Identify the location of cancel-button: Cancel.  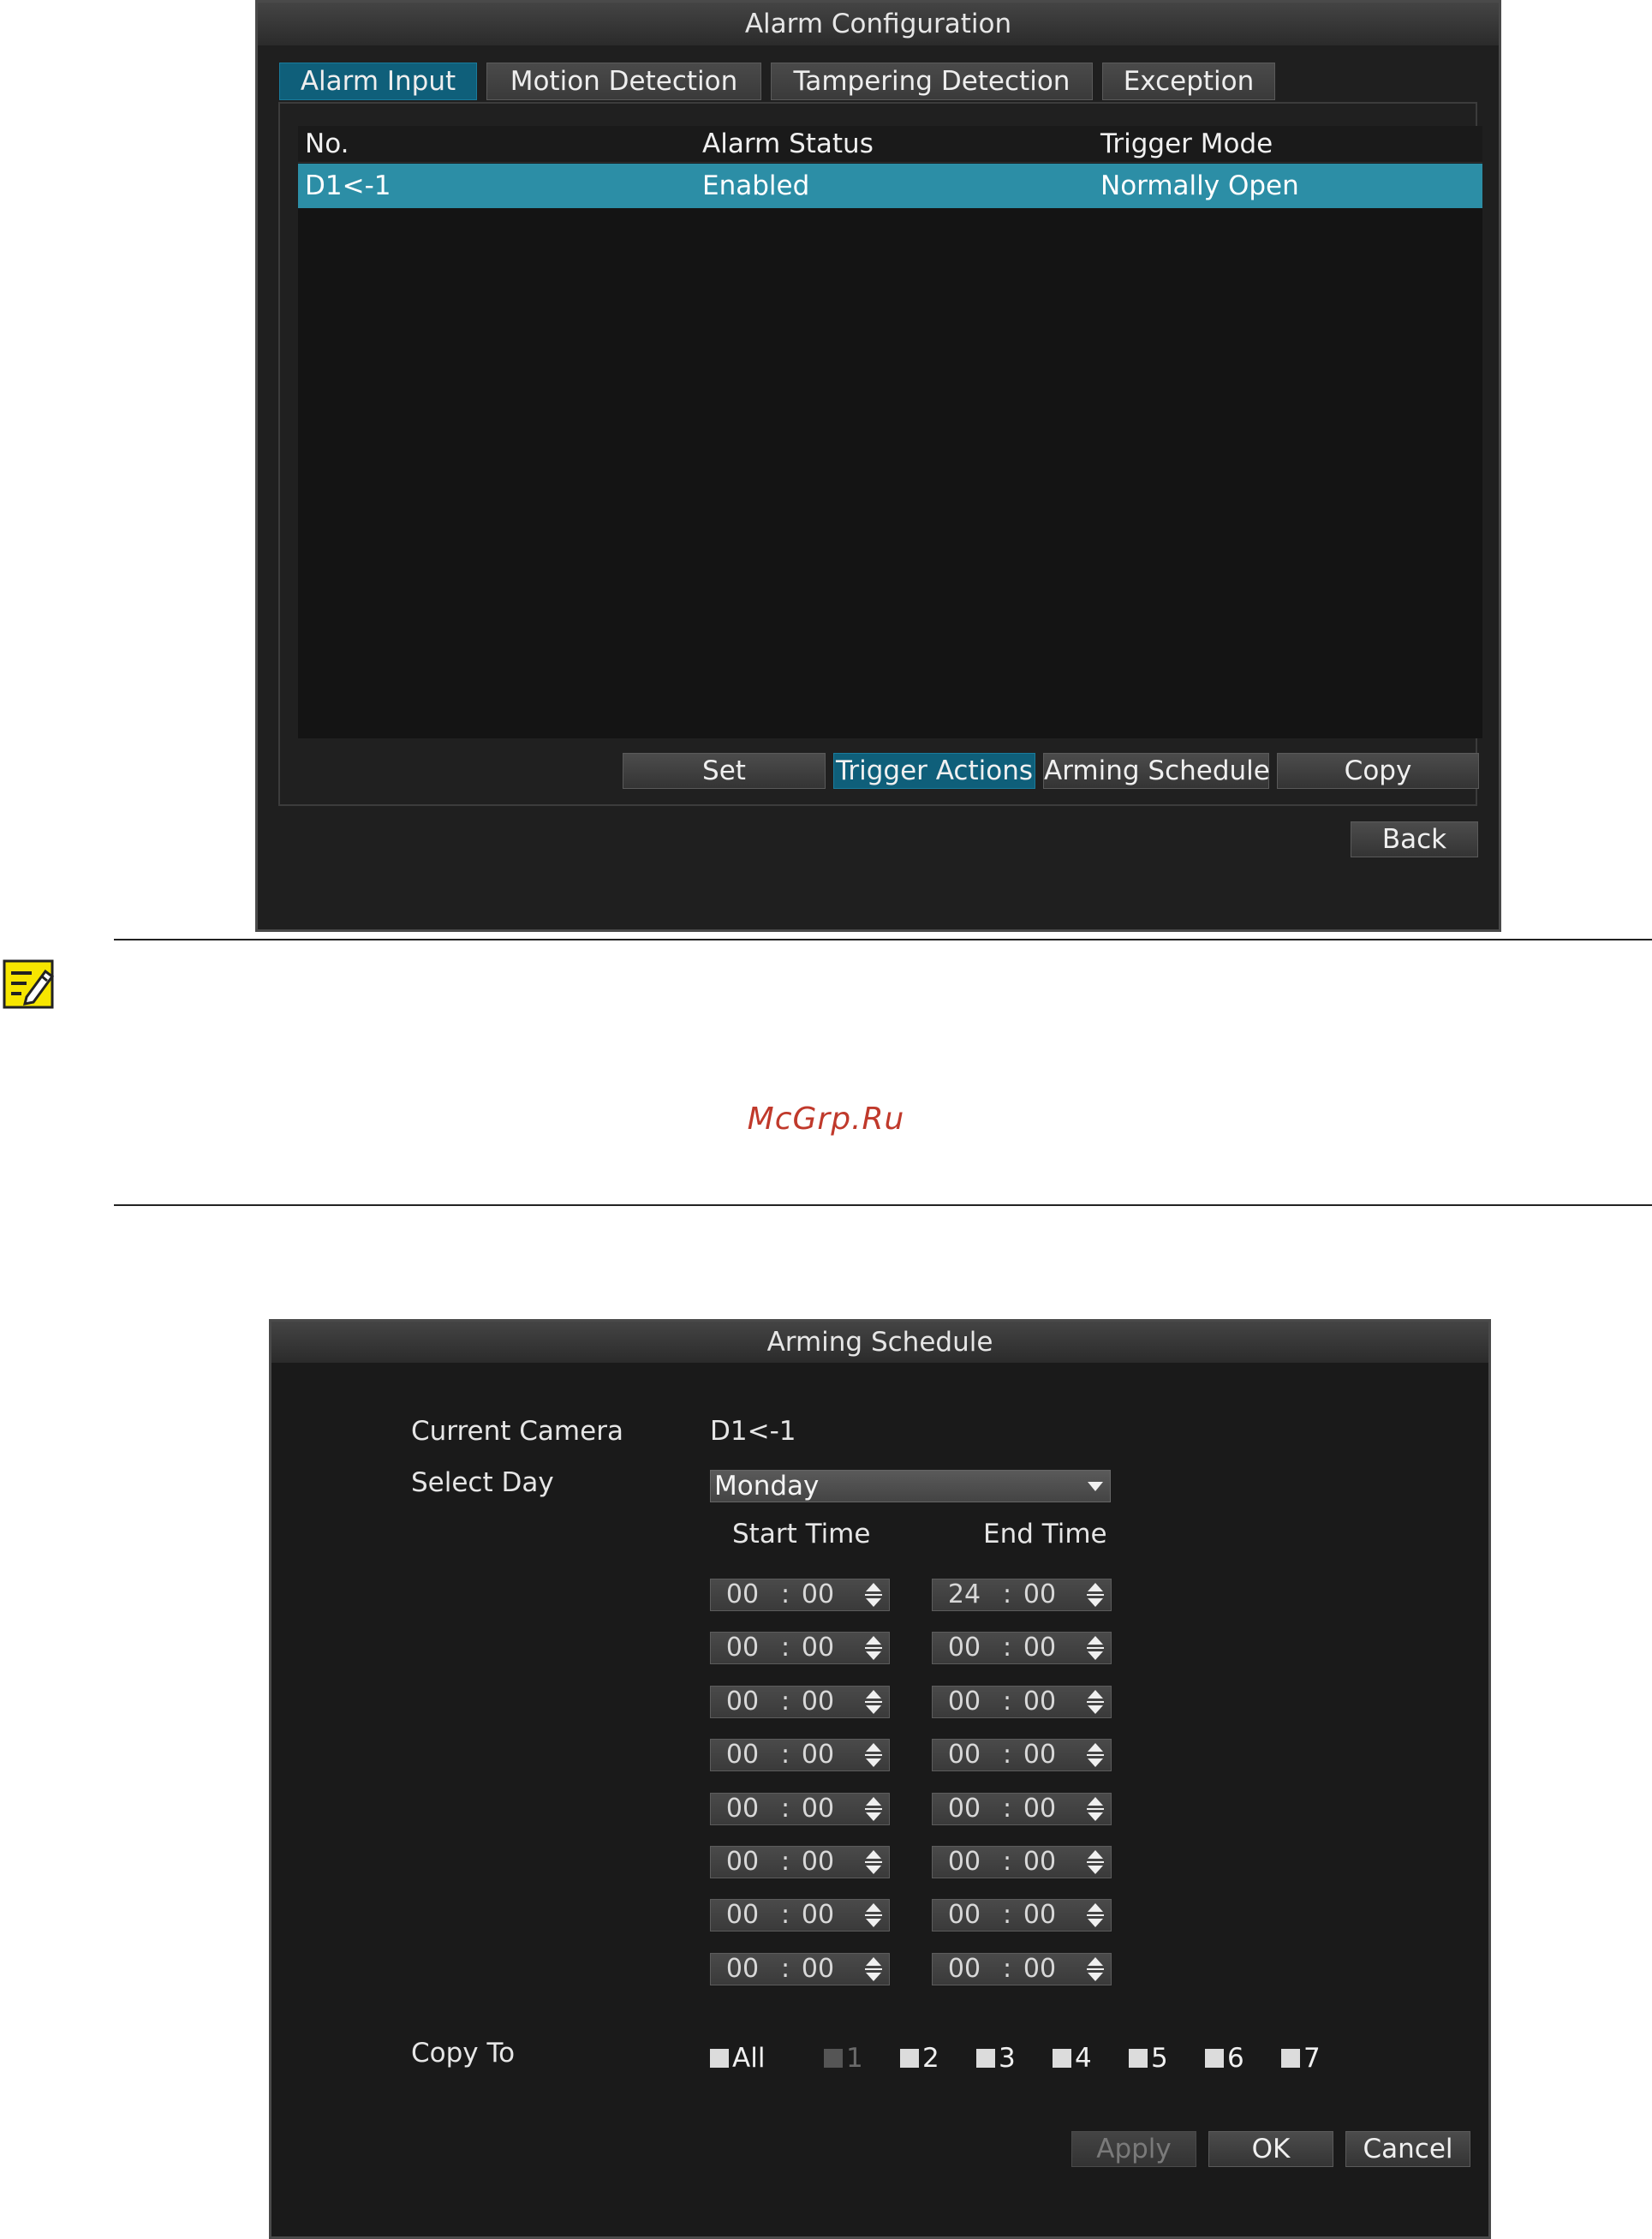
(1407, 2149).